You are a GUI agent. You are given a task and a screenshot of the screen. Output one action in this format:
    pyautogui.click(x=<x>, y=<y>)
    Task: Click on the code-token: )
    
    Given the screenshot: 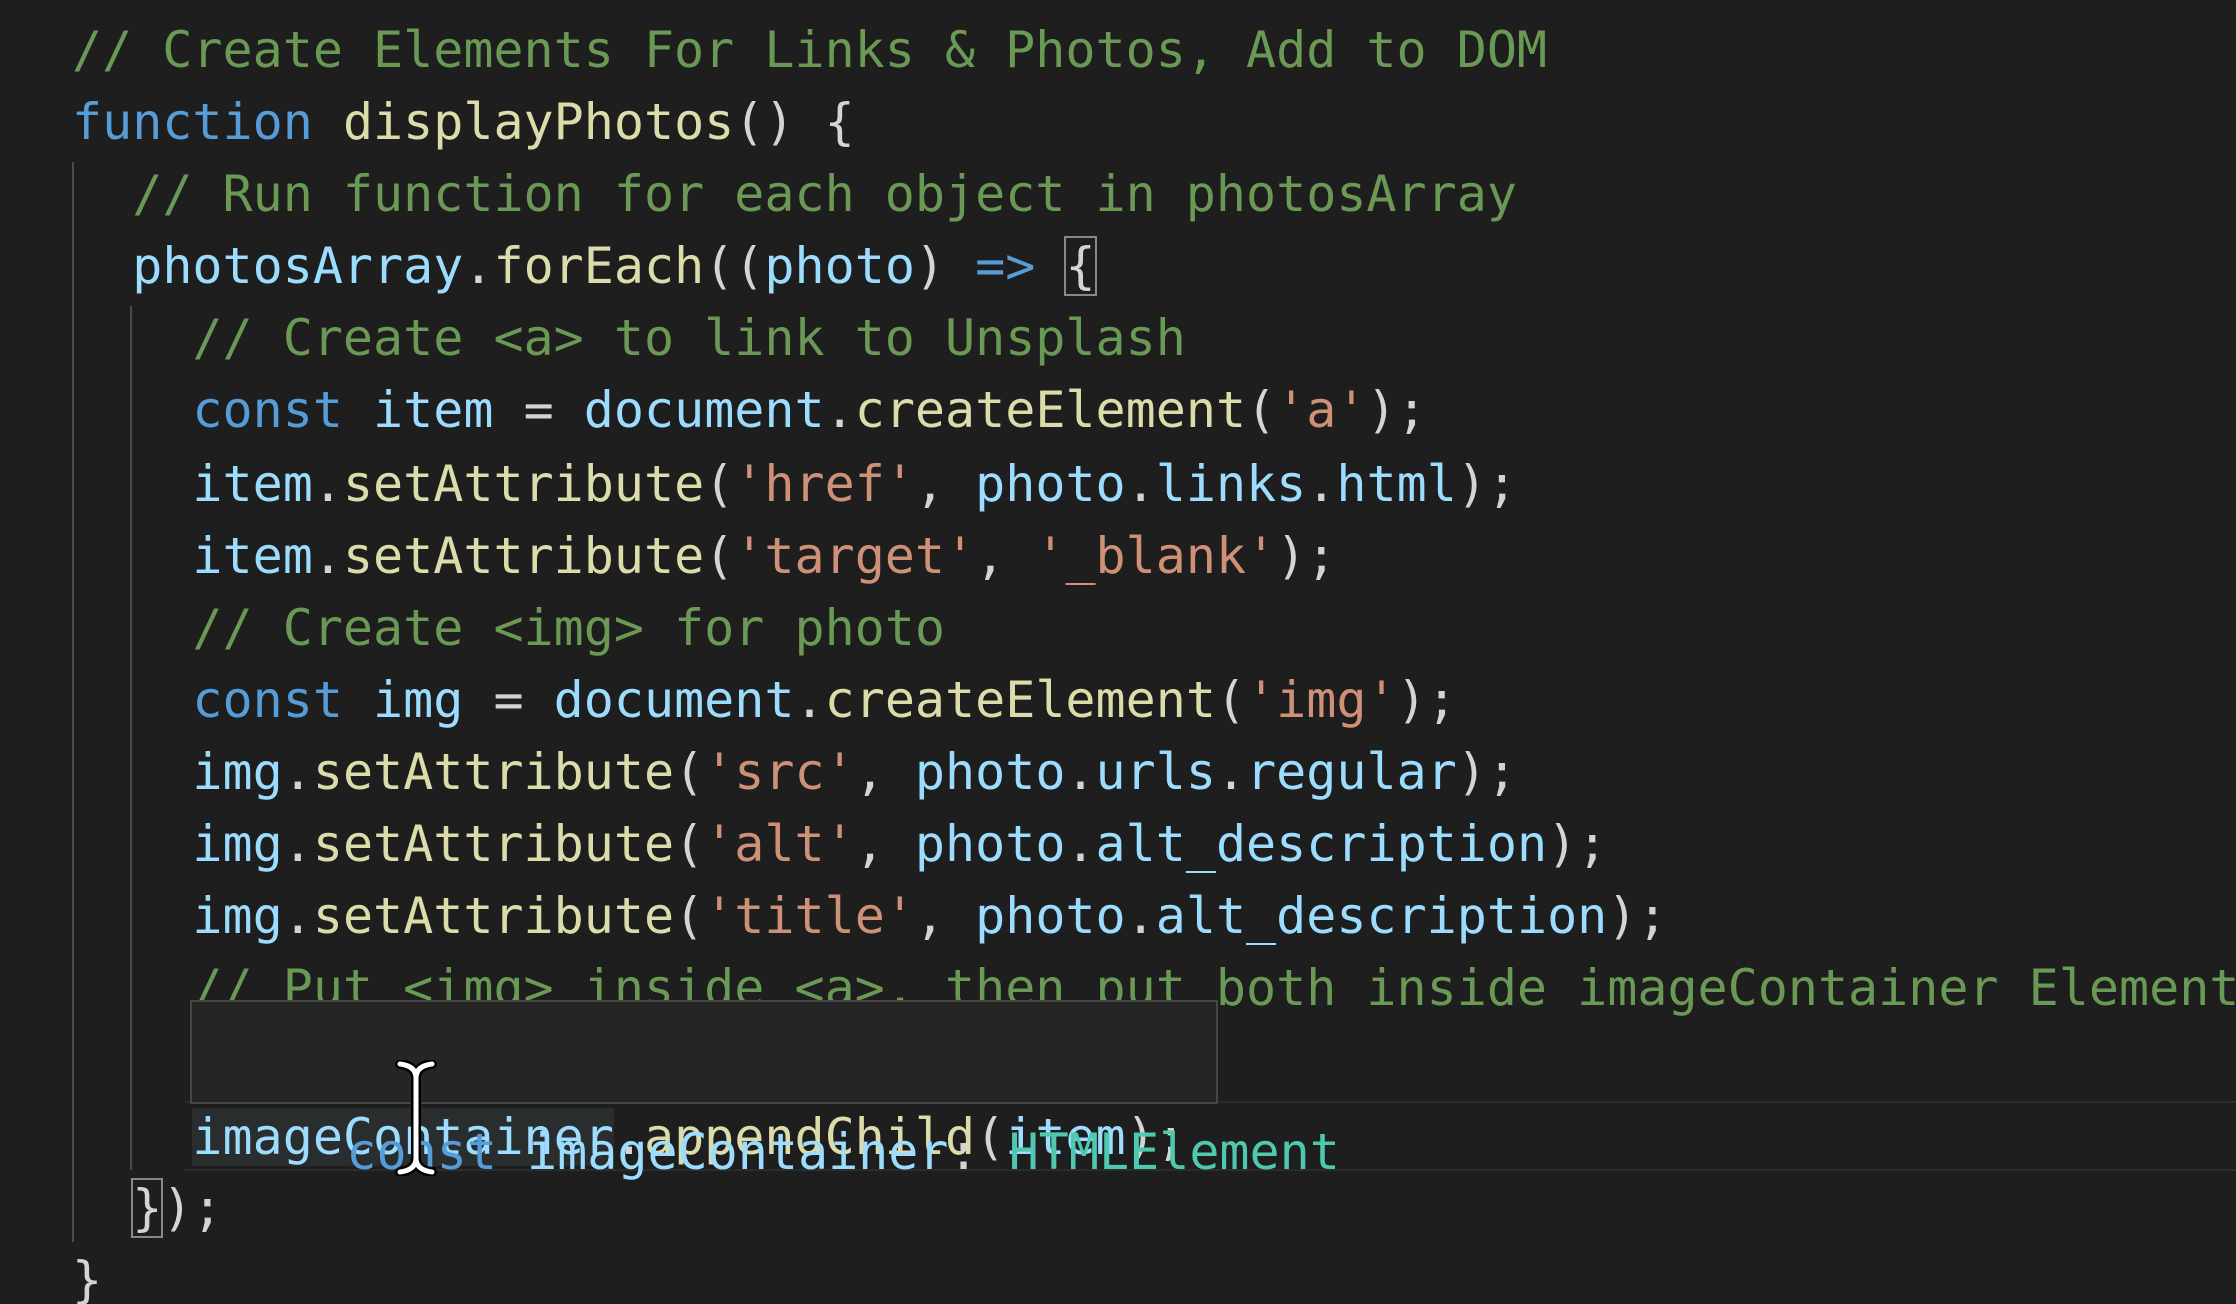 What is the action you would take?
    pyautogui.click(x=945, y=266)
    